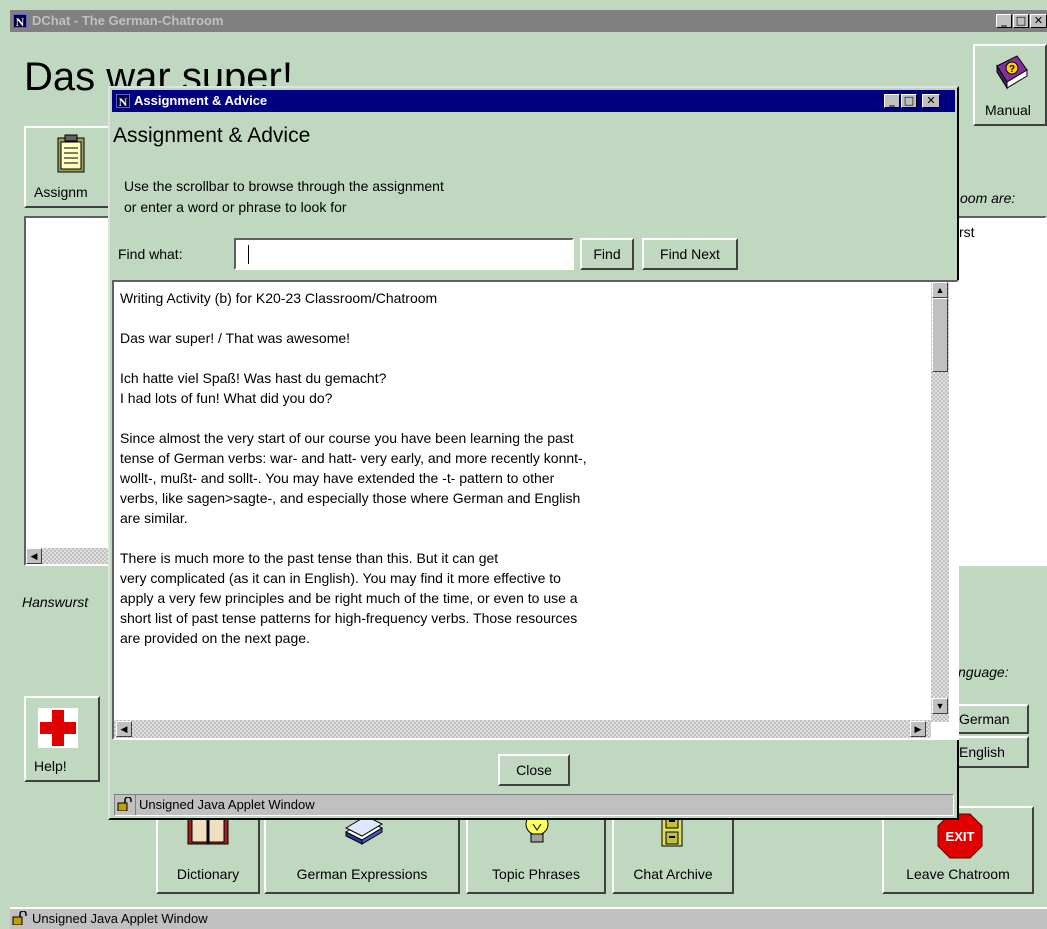 The height and width of the screenshot is (929, 1047). I want to click on english-language-button: English, so click(992, 752).